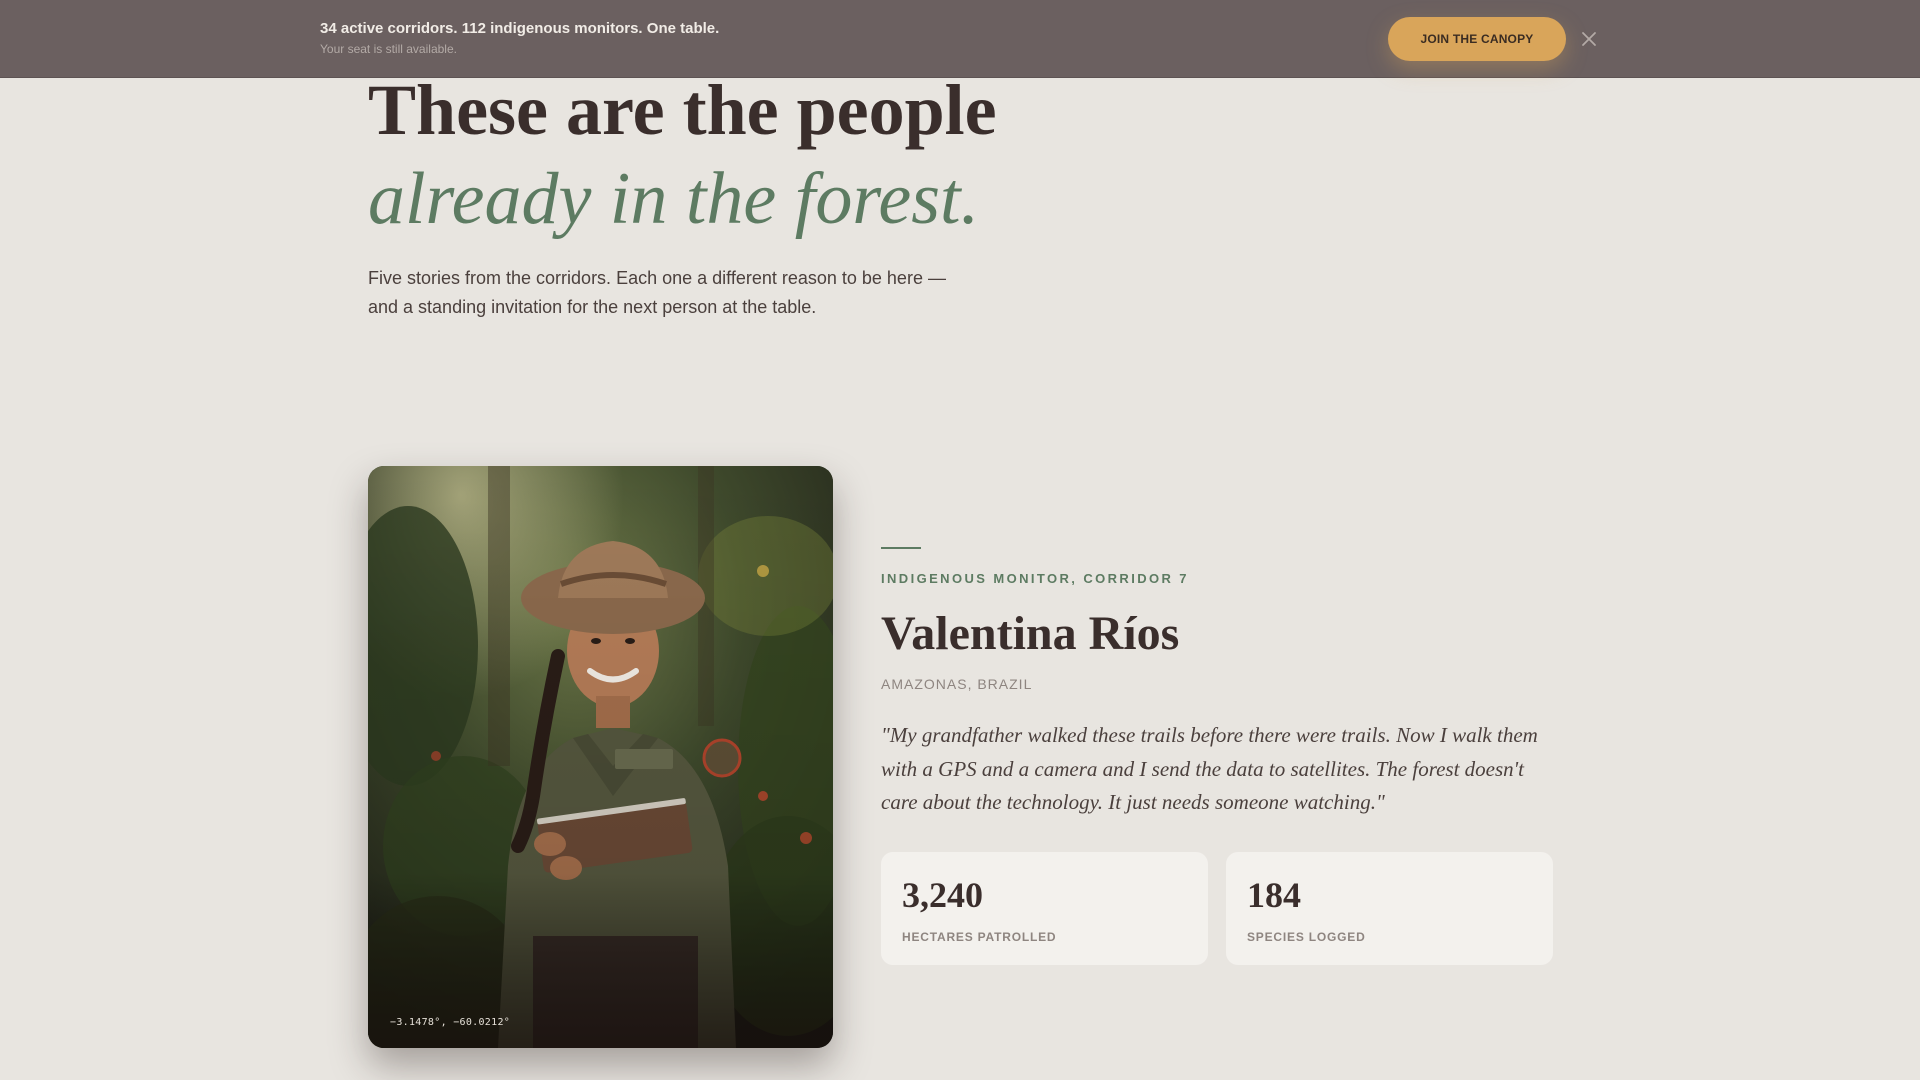 This screenshot has width=1920, height=1080. Describe the element at coordinates (682, 110) in the screenshot. I see `hero-heading: These are the people` at that location.